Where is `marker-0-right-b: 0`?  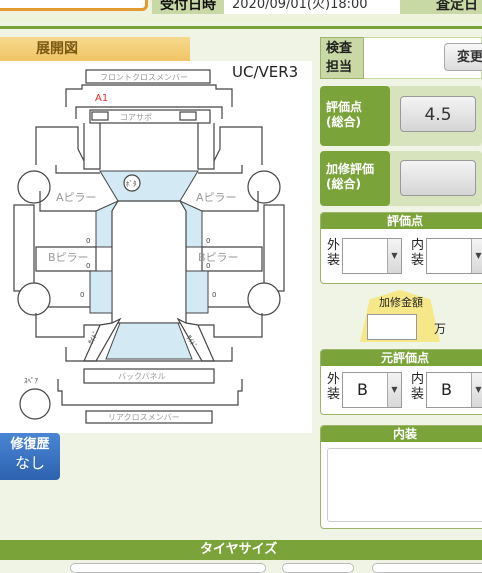
marker-0-right-b: 0 is located at coordinates (208, 266).